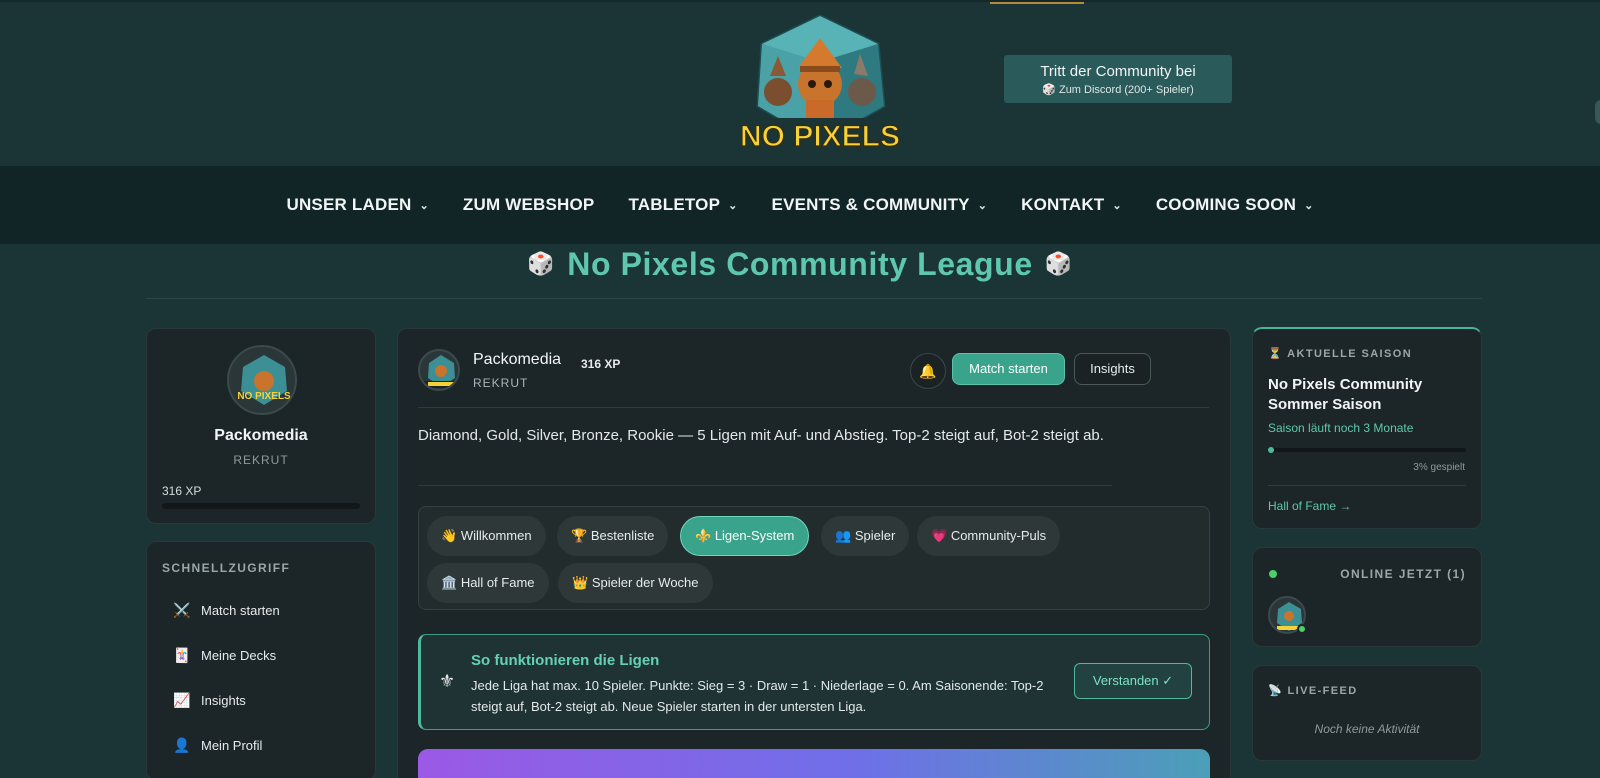  I want to click on header-accent-line, so click(1037, 3).